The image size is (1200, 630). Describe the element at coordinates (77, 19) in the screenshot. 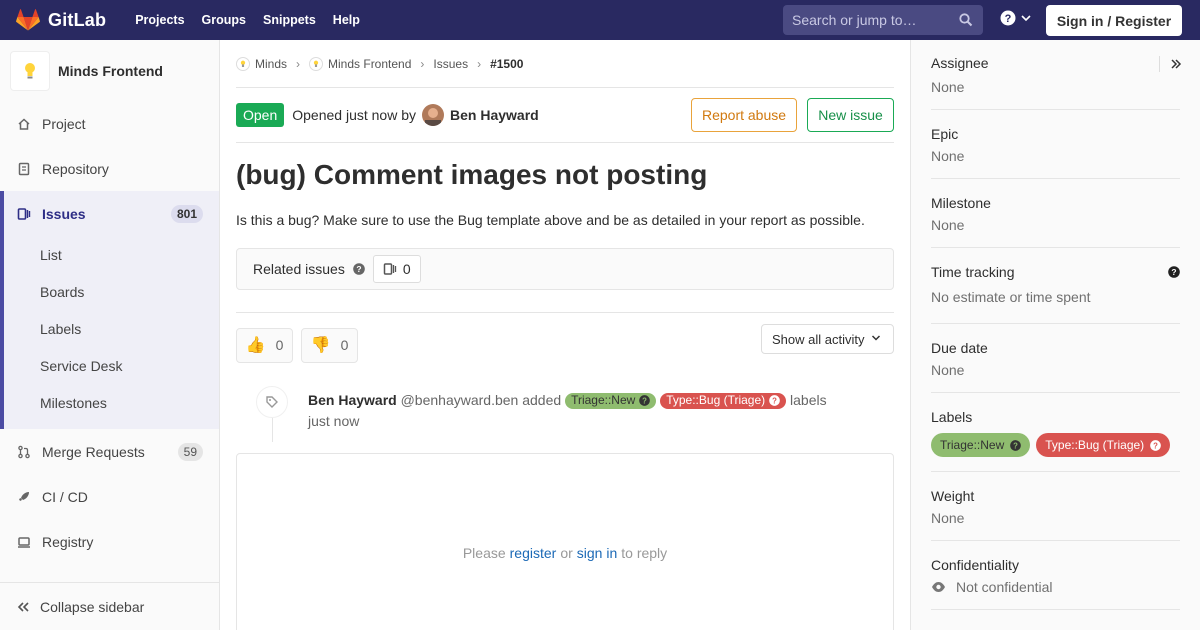

I see `brand-name: GitLab` at that location.